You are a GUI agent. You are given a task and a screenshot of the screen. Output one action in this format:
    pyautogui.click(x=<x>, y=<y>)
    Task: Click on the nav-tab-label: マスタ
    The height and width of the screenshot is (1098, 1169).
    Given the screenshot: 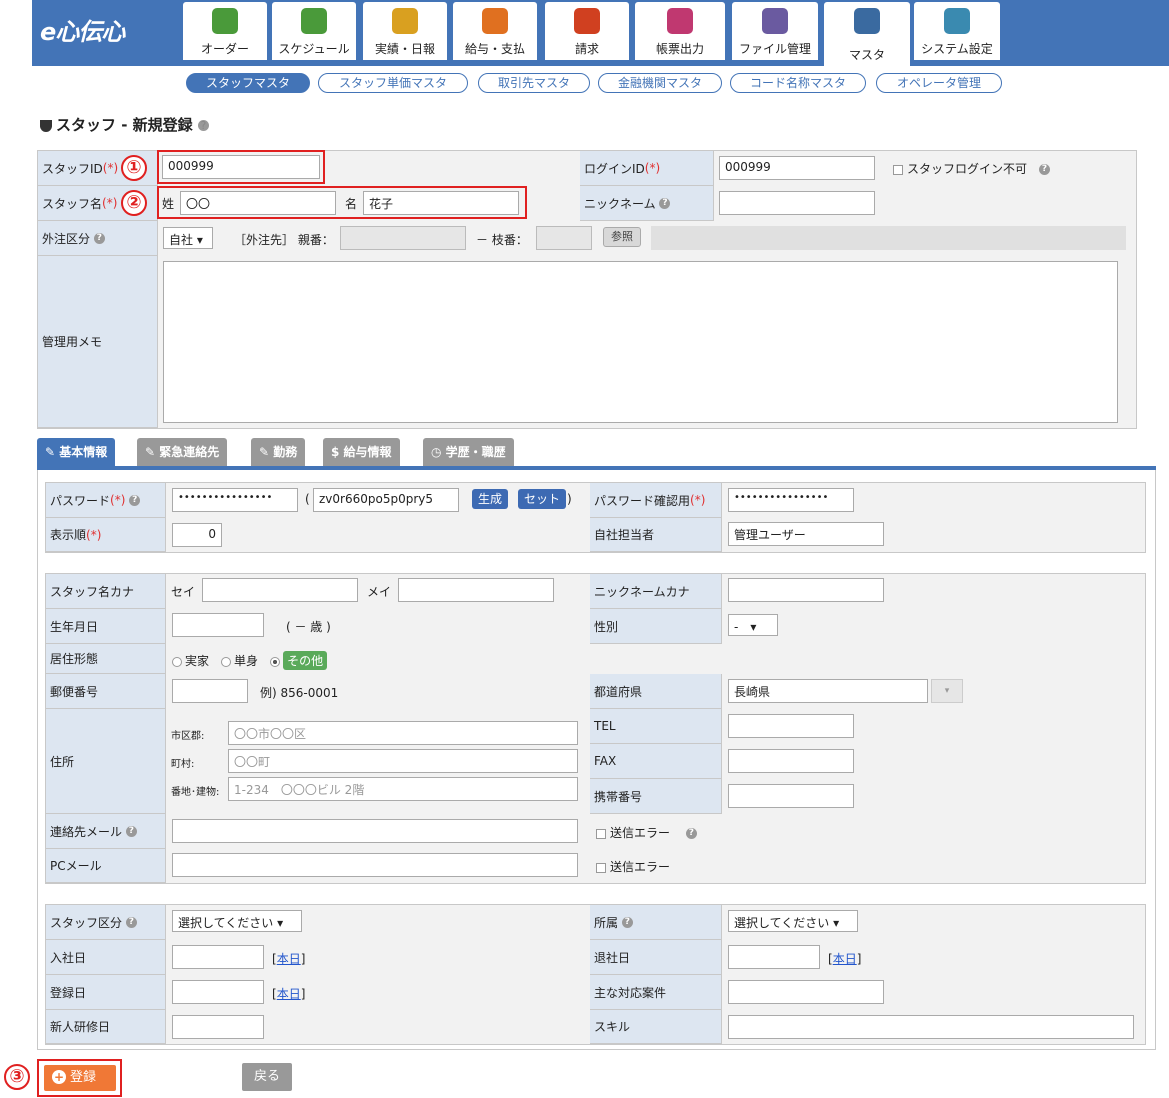 What is the action you would take?
    pyautogui.click(x=866, y=55)
    